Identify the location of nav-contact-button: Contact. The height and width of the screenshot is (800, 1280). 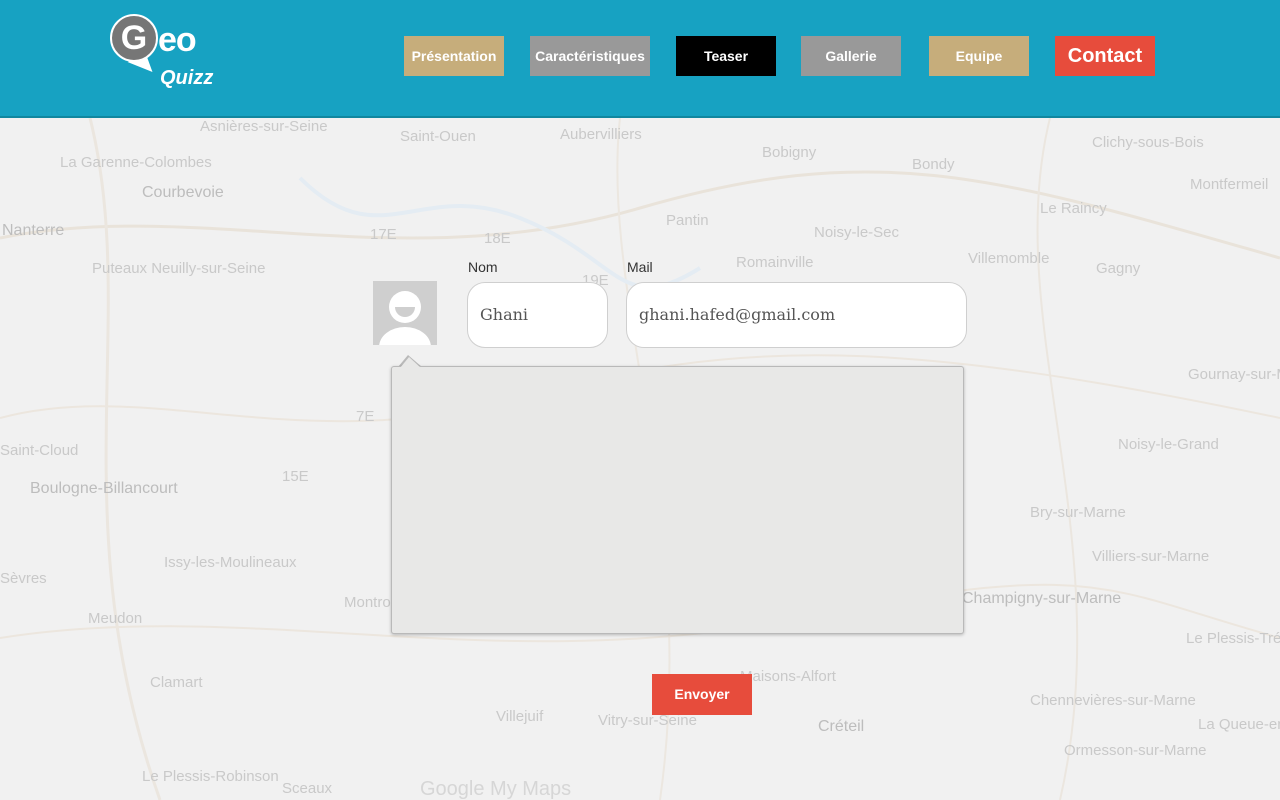
(1105, 56).